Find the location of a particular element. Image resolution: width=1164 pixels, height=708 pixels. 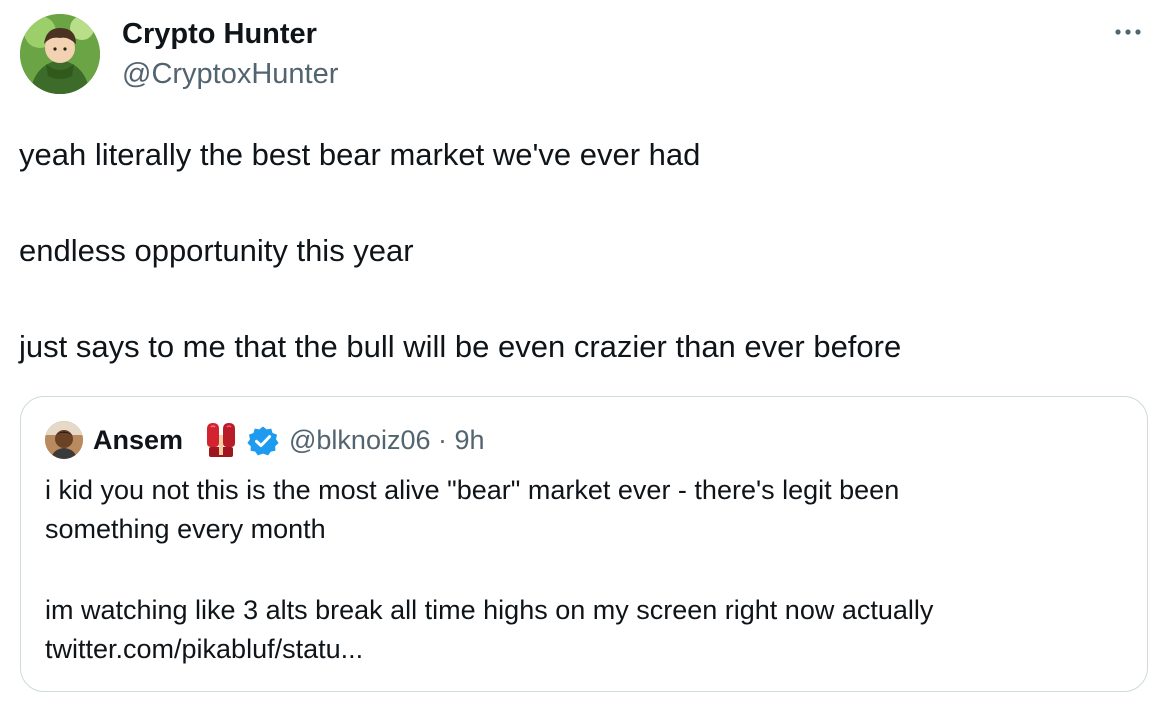

avatar-image-icon is located at coordinates (60, 54).